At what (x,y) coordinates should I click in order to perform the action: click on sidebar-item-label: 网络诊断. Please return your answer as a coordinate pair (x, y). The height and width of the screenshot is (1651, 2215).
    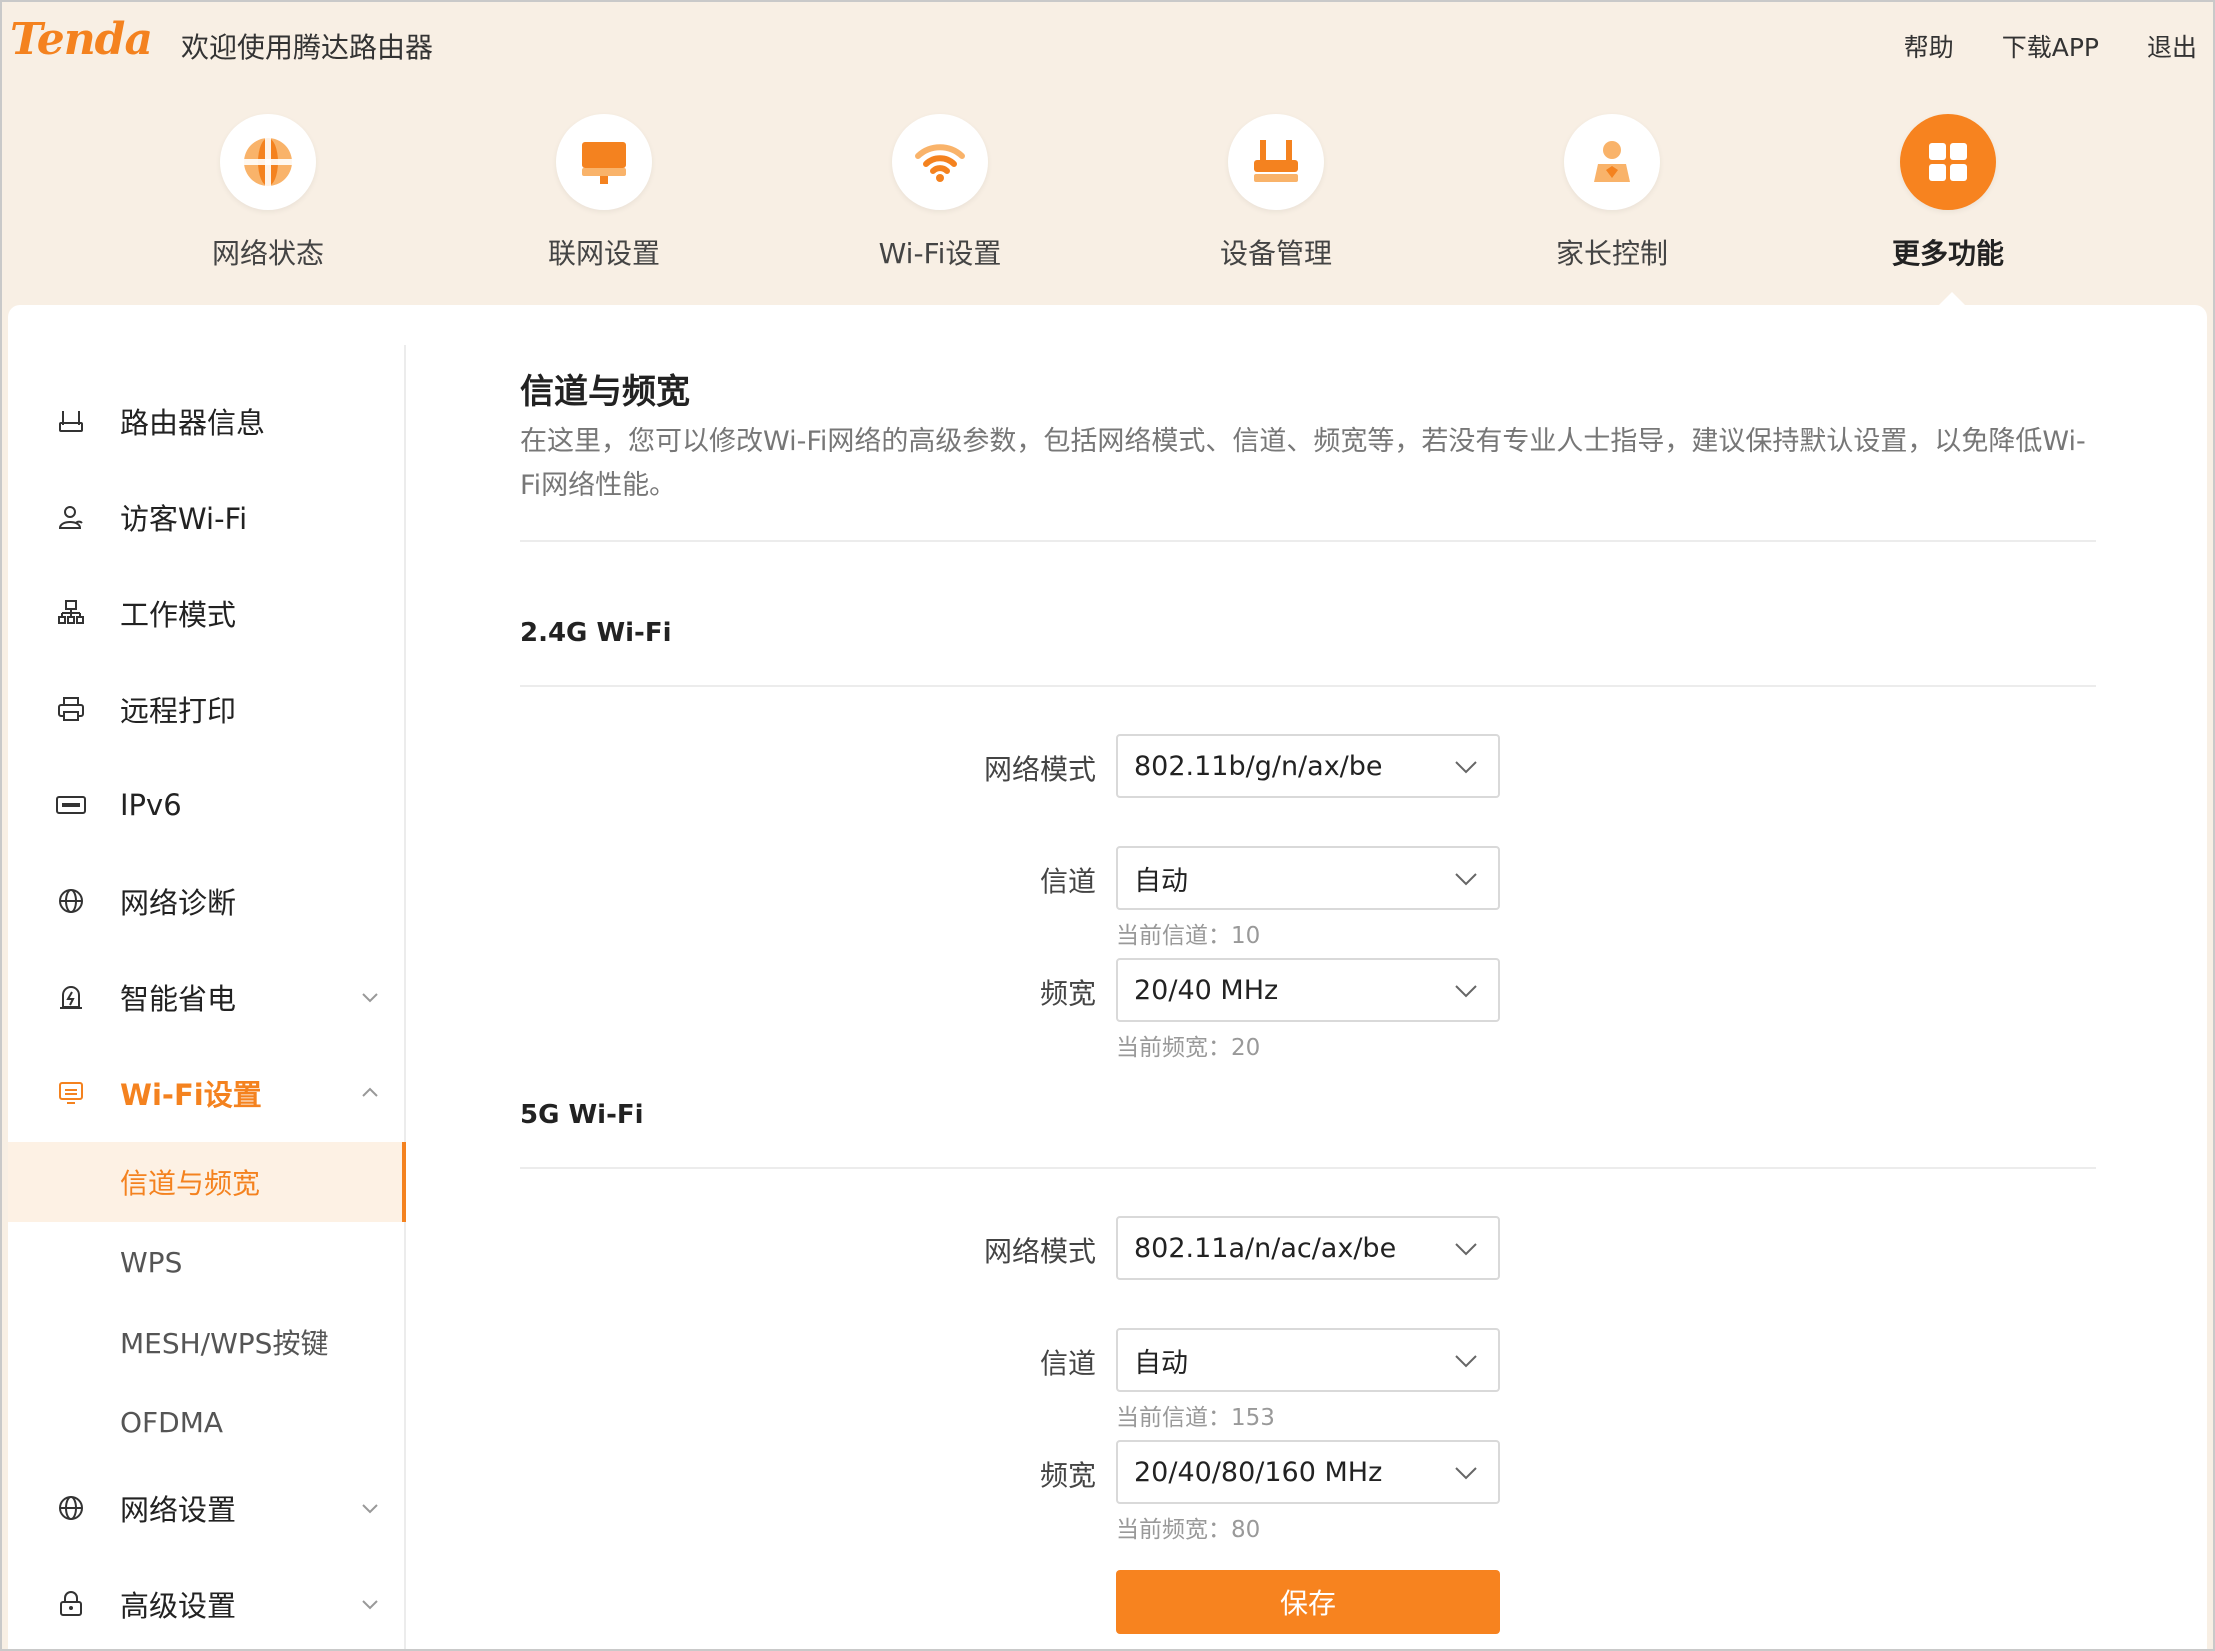
    Looking at the image, I should click on (178, 903).